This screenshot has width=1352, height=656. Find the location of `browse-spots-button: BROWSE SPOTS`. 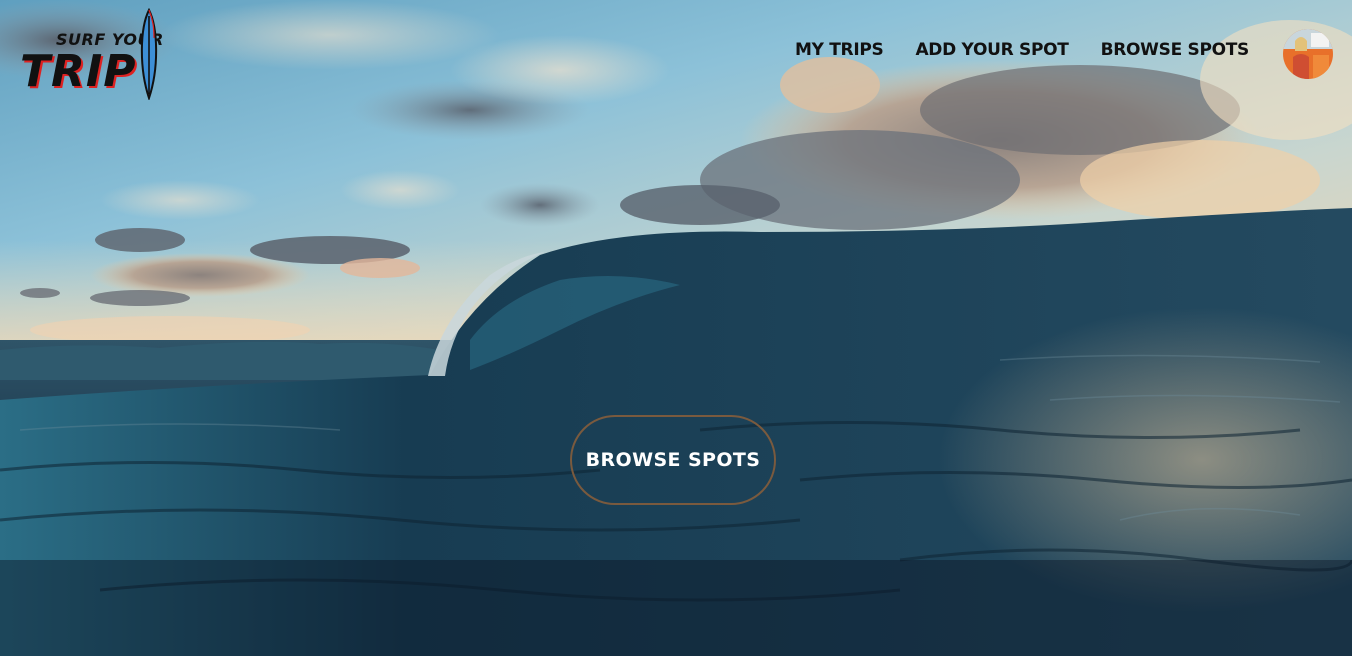

browse-spots-button: BROWSE SPOTS is located at coordinates (673, 460).